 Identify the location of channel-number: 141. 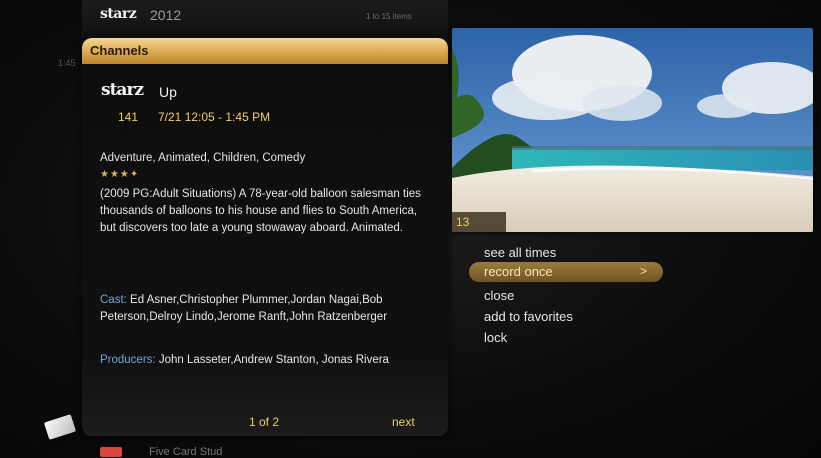
(128, 117).